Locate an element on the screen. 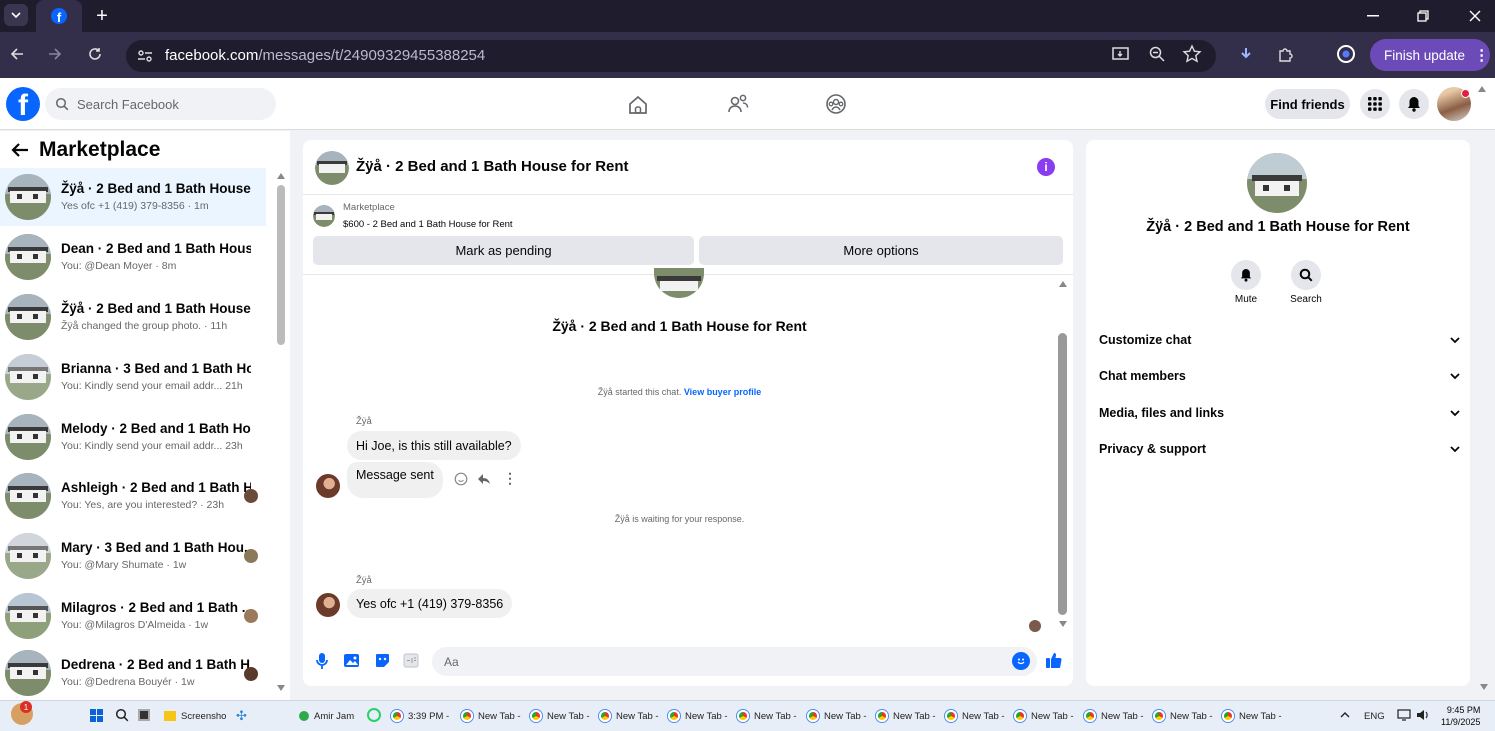  restore-button is located at coordinates (1423, 16).